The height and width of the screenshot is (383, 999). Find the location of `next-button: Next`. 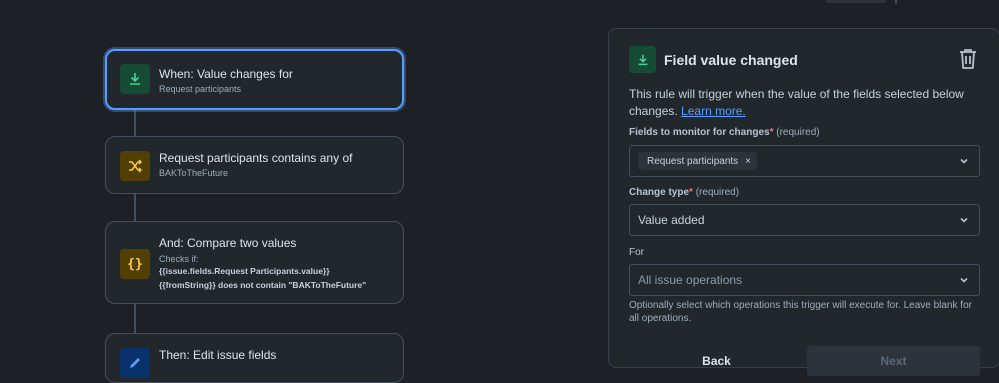

next-button: Next is located at coordinates (893, 361).